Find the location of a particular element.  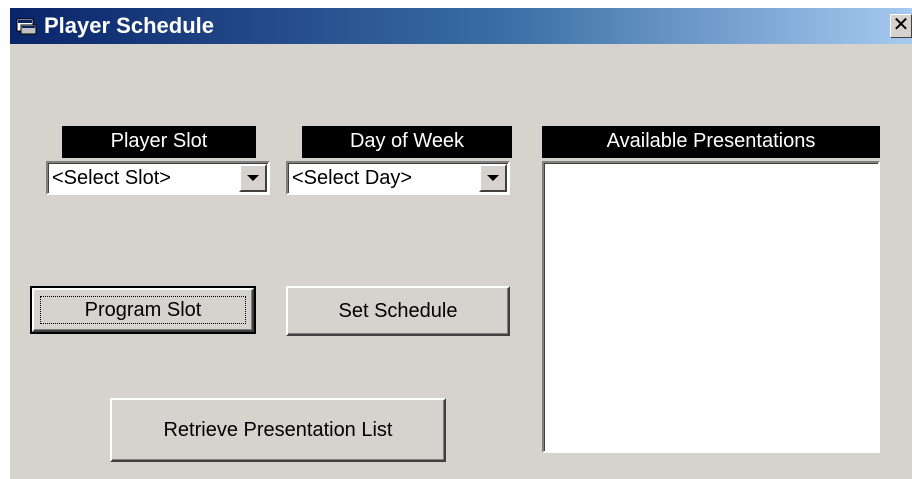

day-of-week-dropdown: <Select Day> is located at coordinates (398, 178).